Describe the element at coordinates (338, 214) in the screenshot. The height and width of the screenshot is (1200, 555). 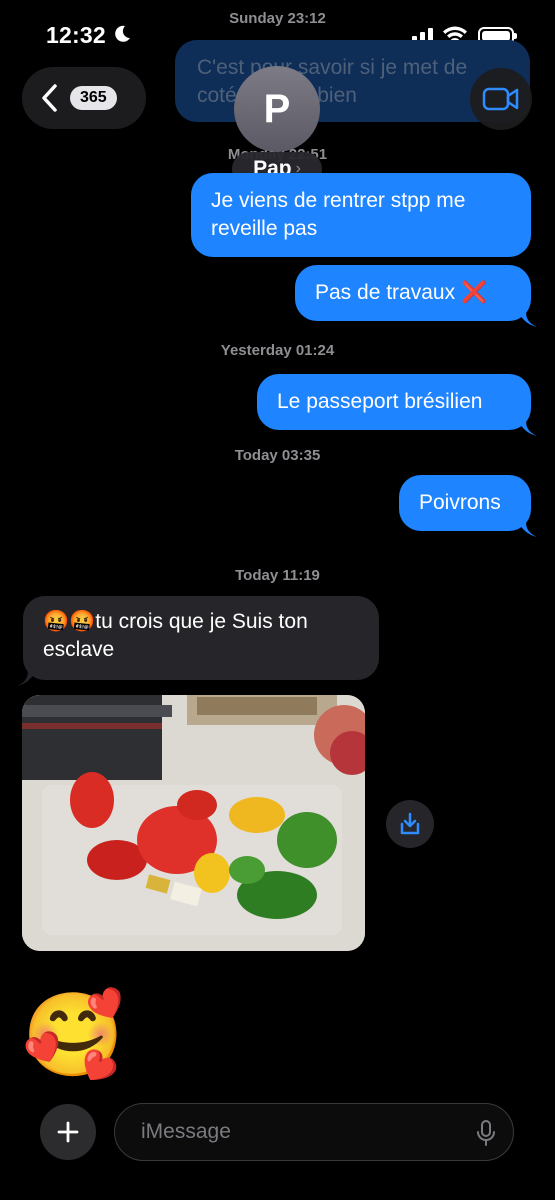
I see `message-text: Je viens de rentrer stpp me reveille pas` at that location.